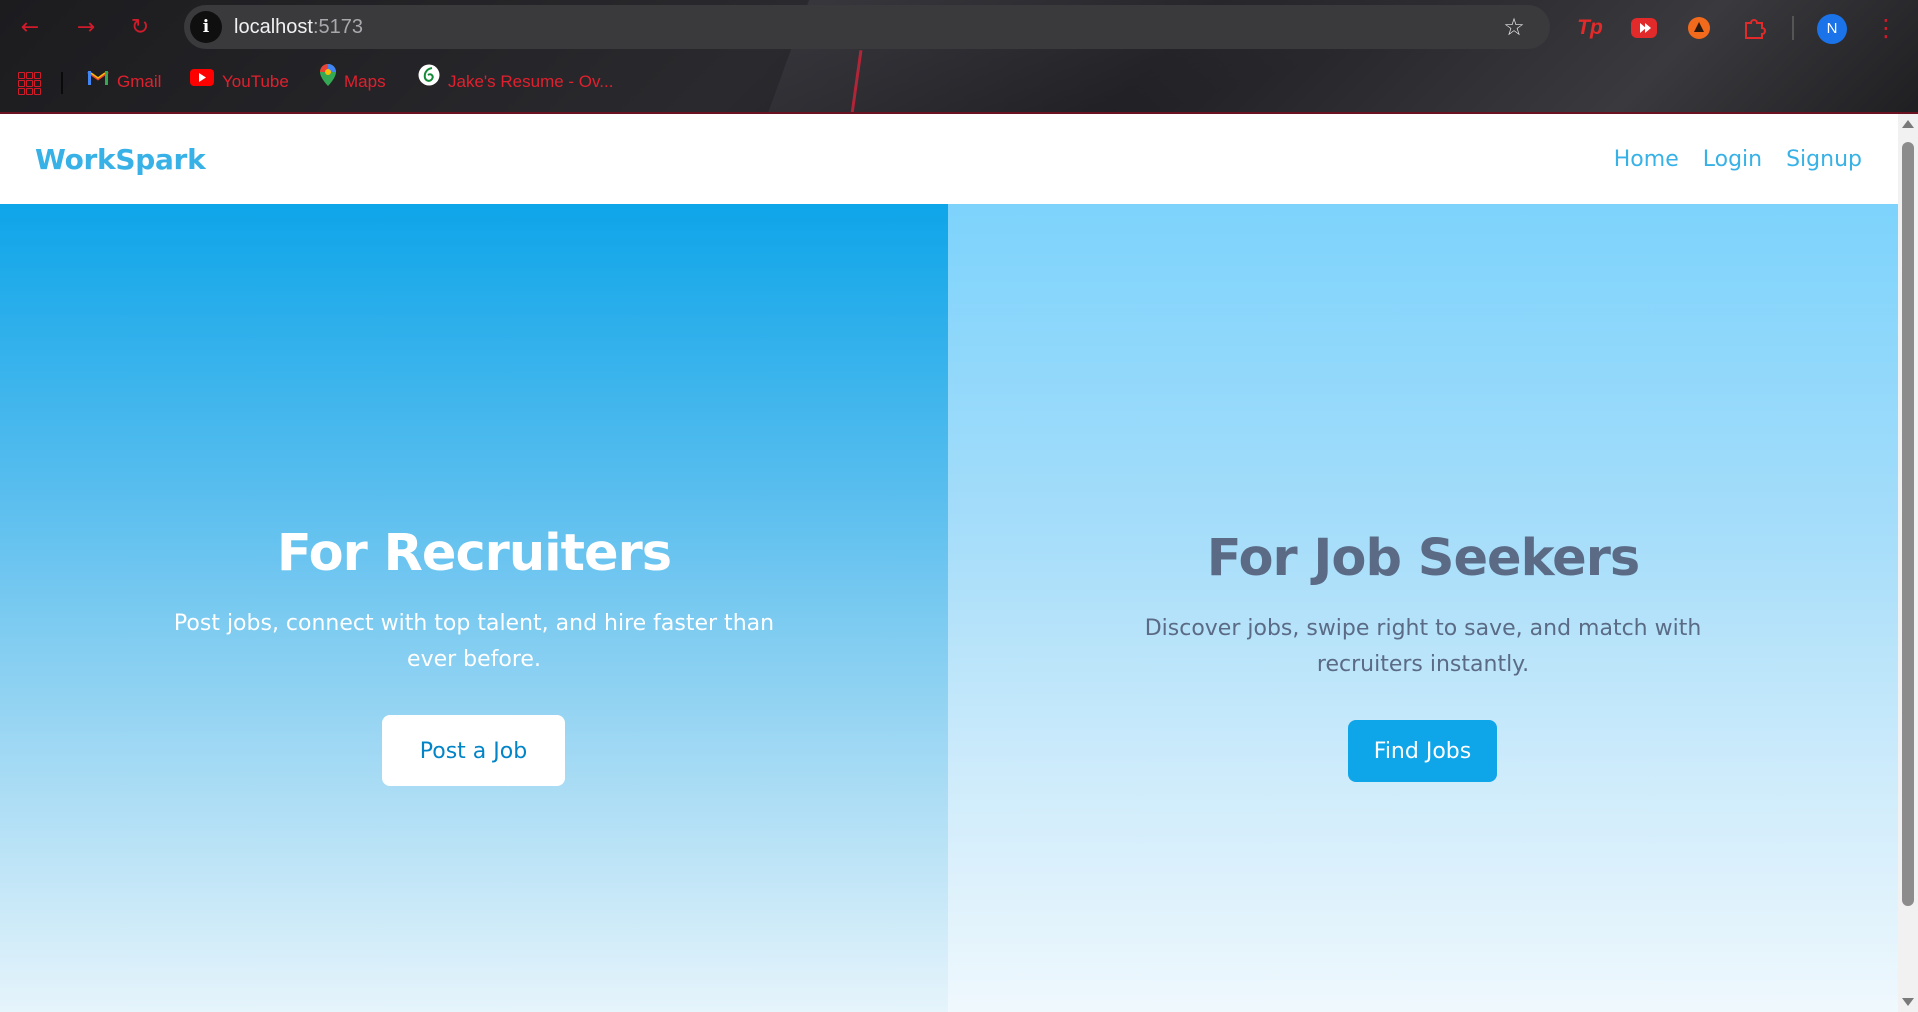  I want to click on page-scrollbar, so click(1908, 563).